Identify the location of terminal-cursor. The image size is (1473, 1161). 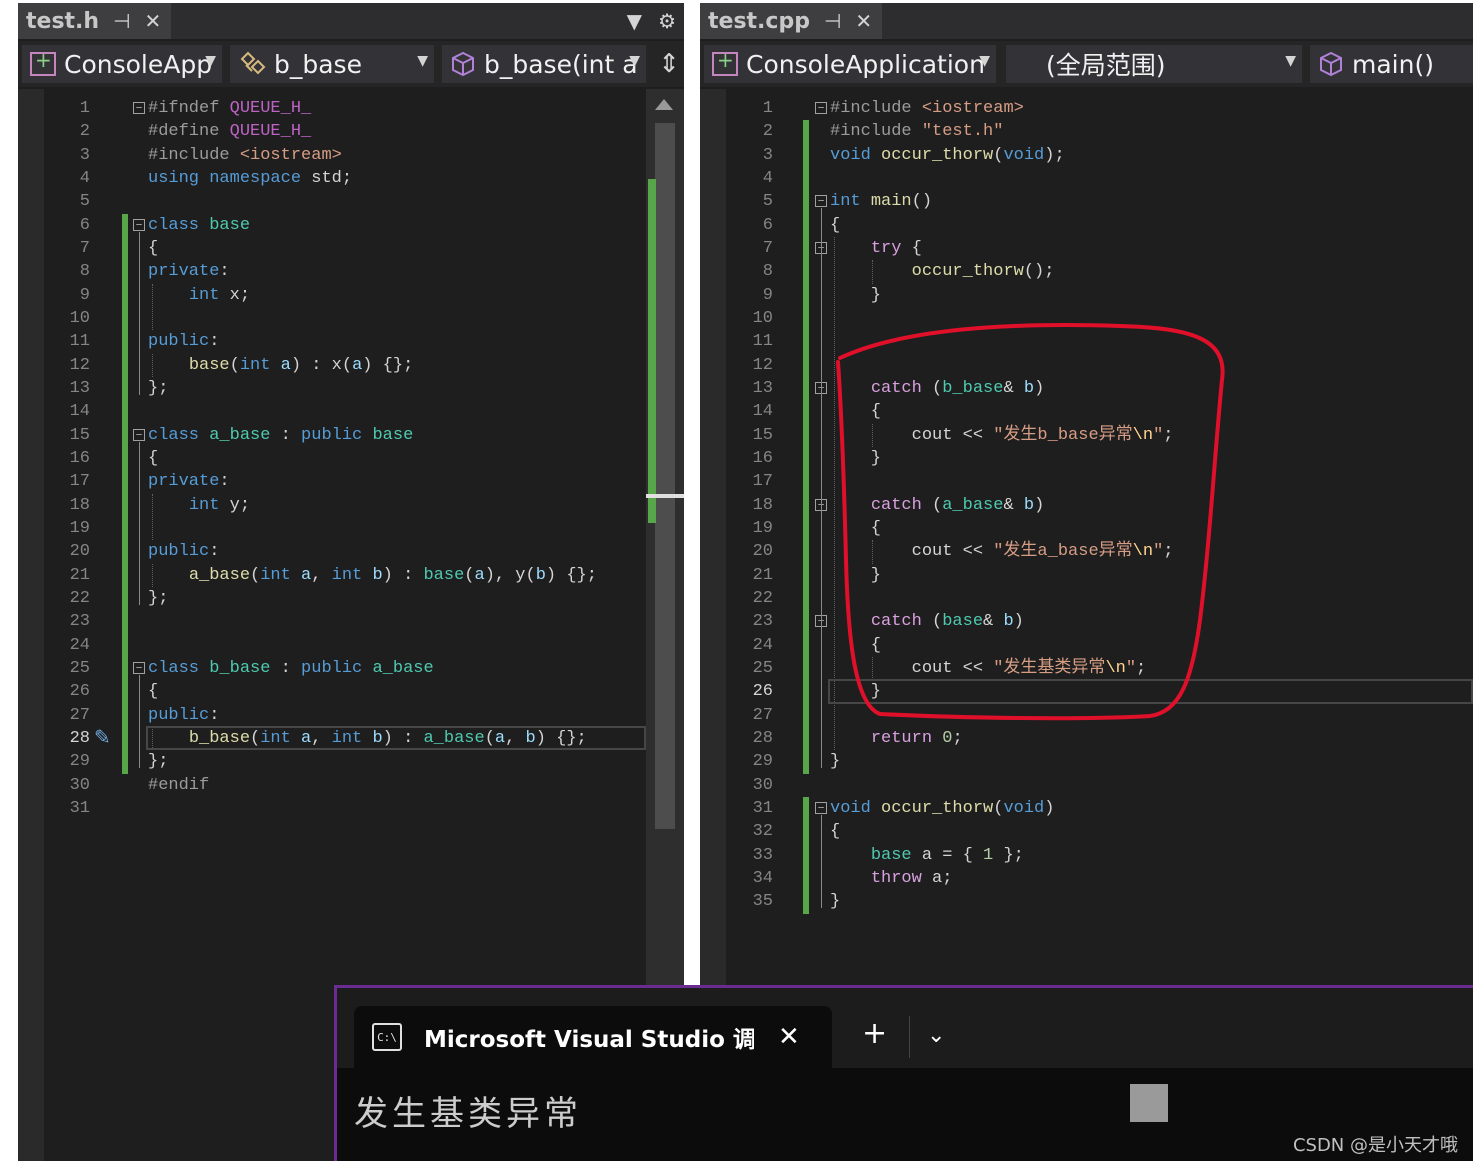
(1149, 1103).